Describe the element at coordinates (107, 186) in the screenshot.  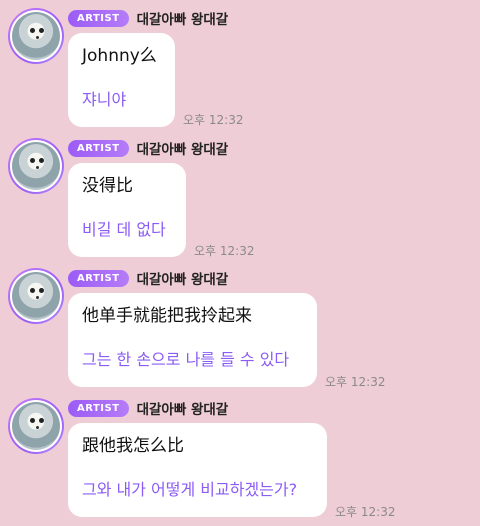
I see `original-text: 没得比` at that location.